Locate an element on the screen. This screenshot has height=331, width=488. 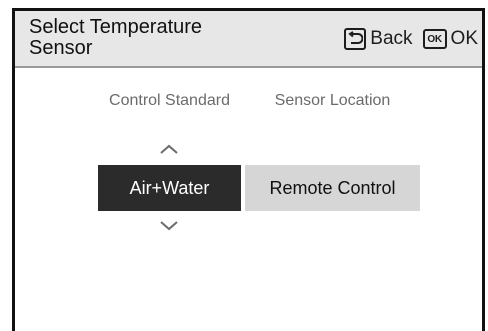
control-standard-label: Control Standard is located at coordinates (169, 100).